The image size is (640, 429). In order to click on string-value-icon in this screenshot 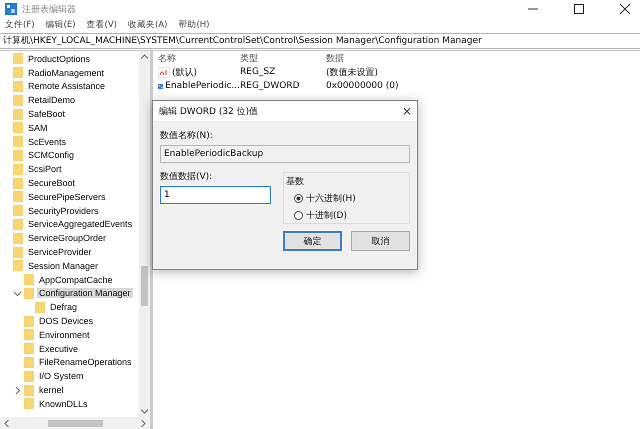, I will do `click(164, 72)`.